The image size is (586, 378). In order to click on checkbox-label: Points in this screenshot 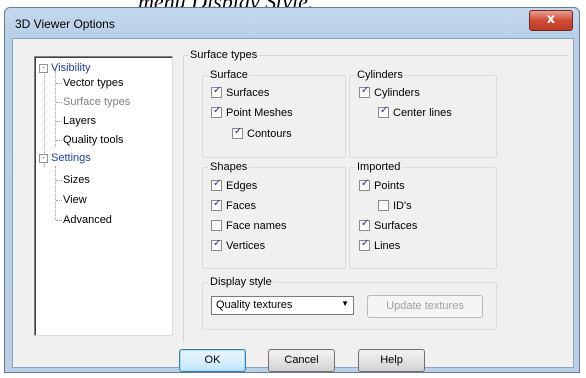, I will do `click(389, 186)`.